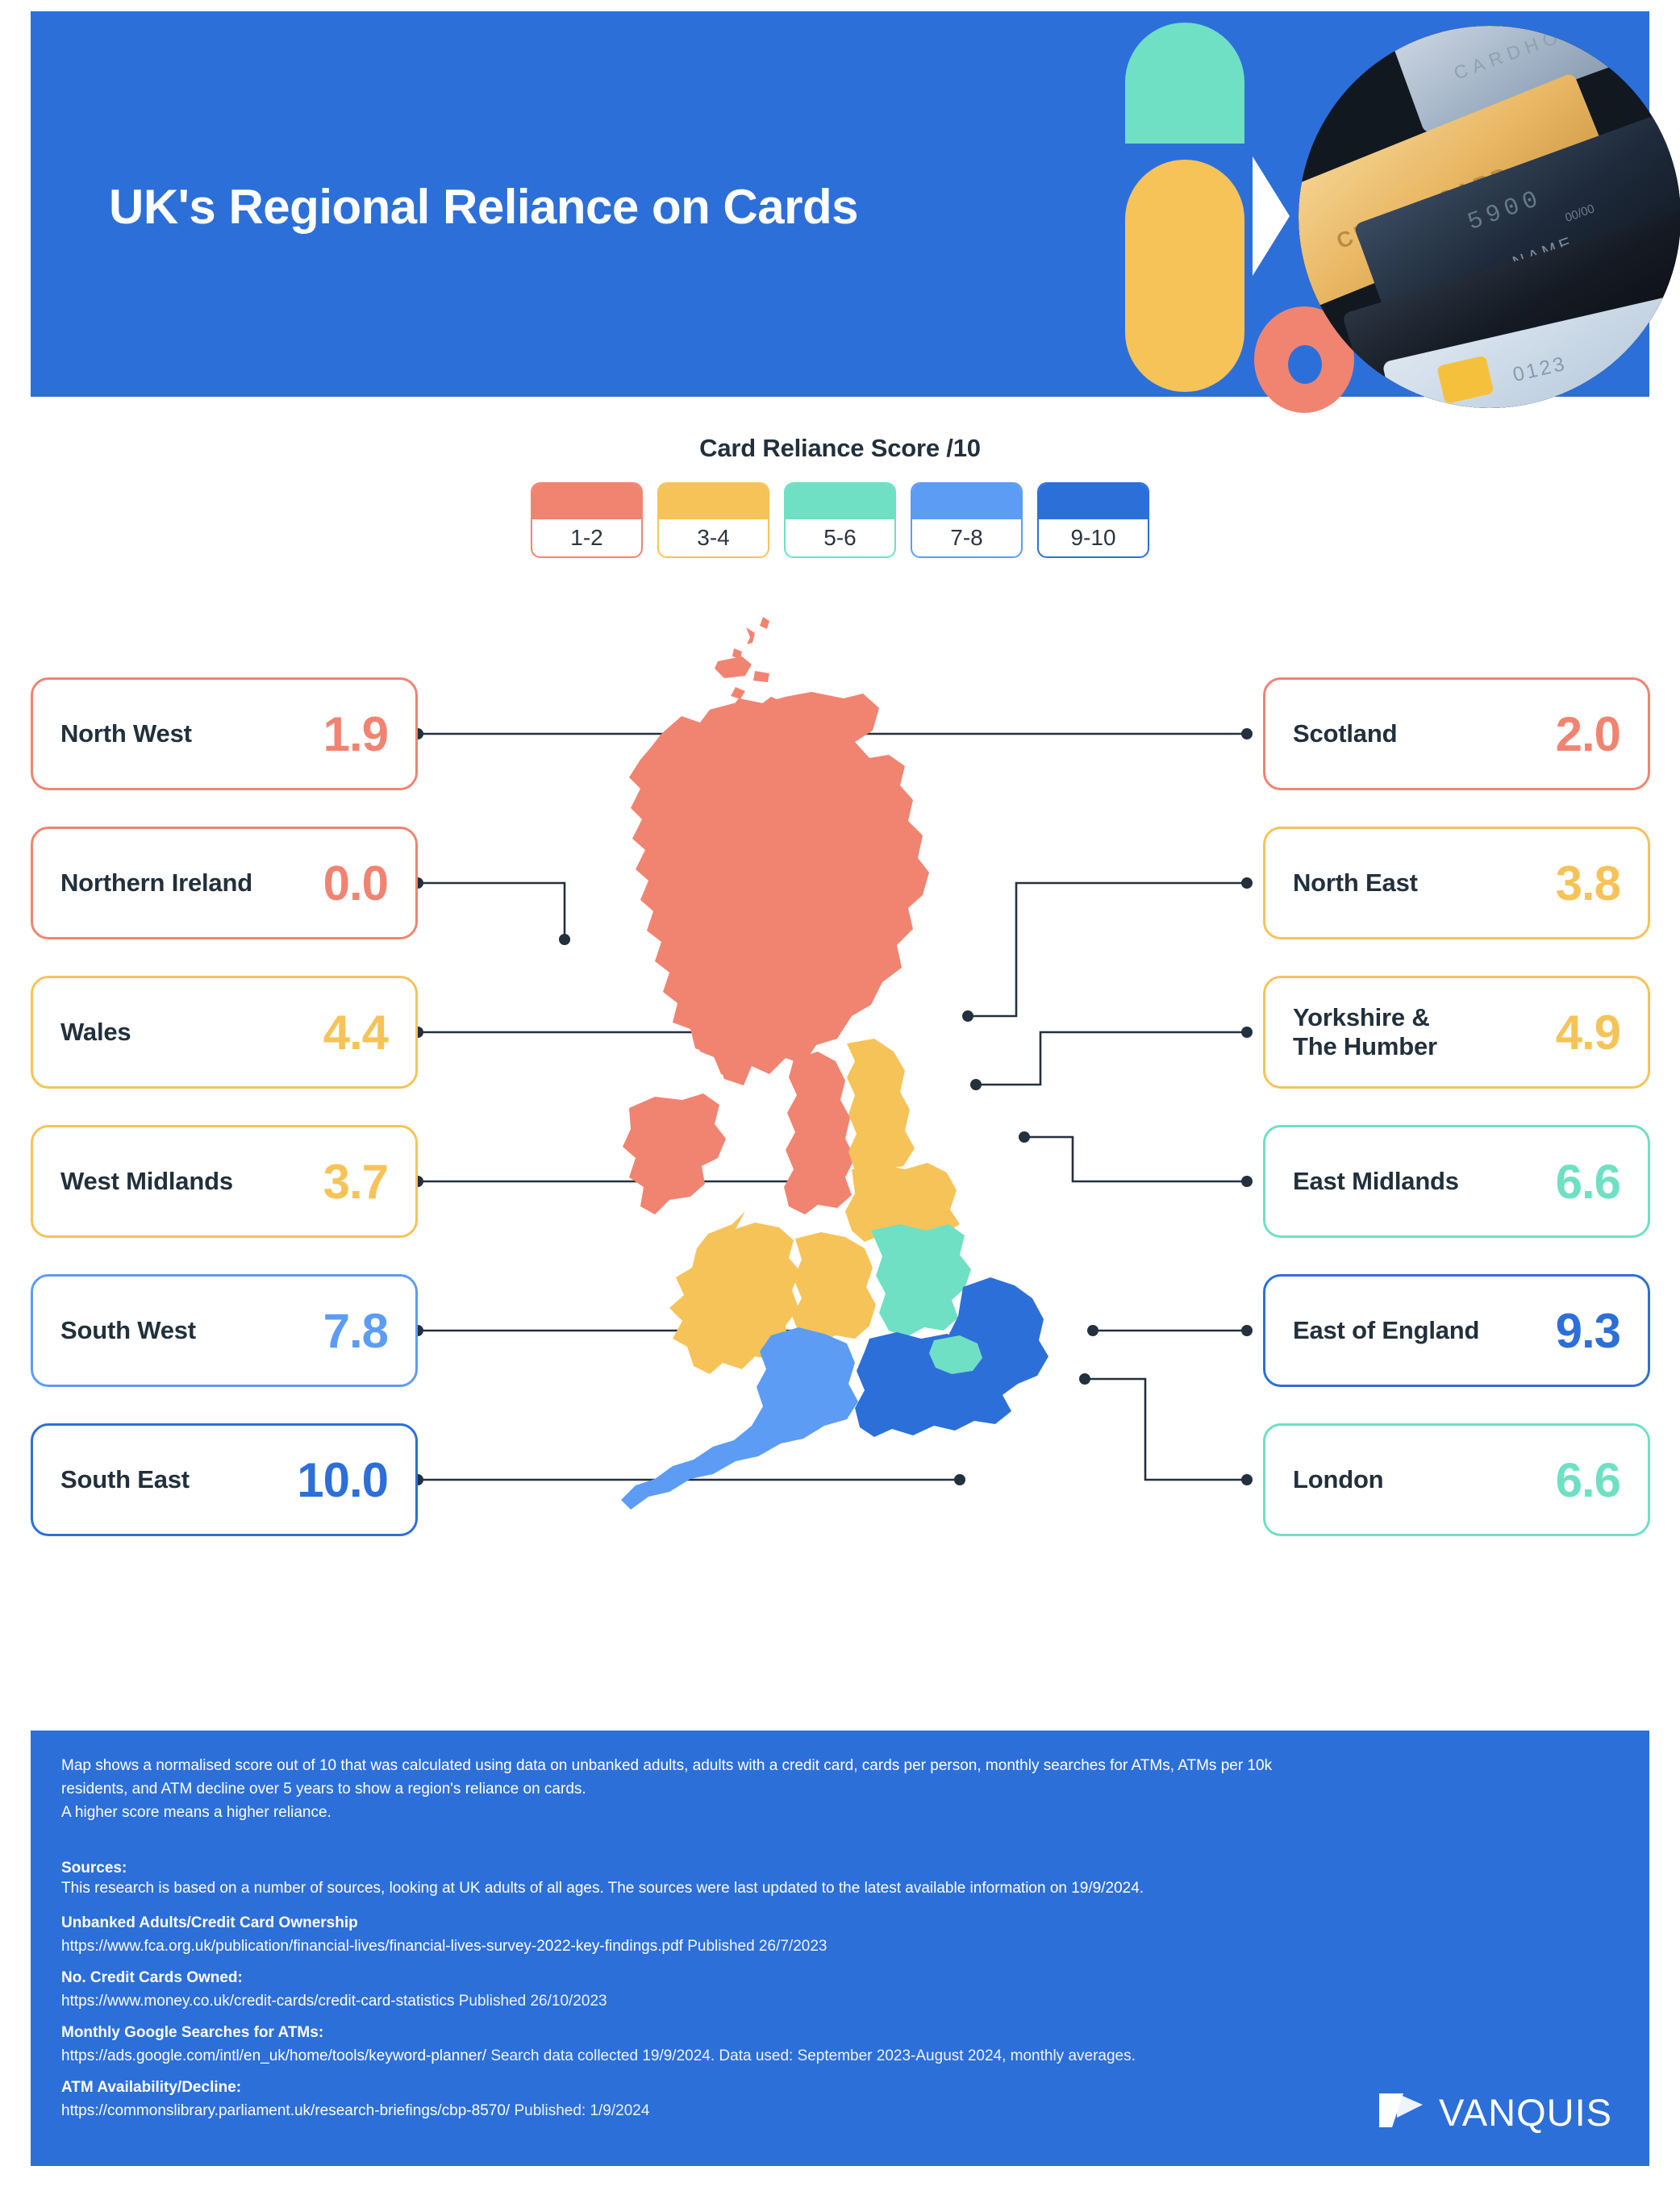 The image size is (1680, 2191). I want to click on region-card-northern-ireland: Northern Ireland 0.0, so click(225, 883).